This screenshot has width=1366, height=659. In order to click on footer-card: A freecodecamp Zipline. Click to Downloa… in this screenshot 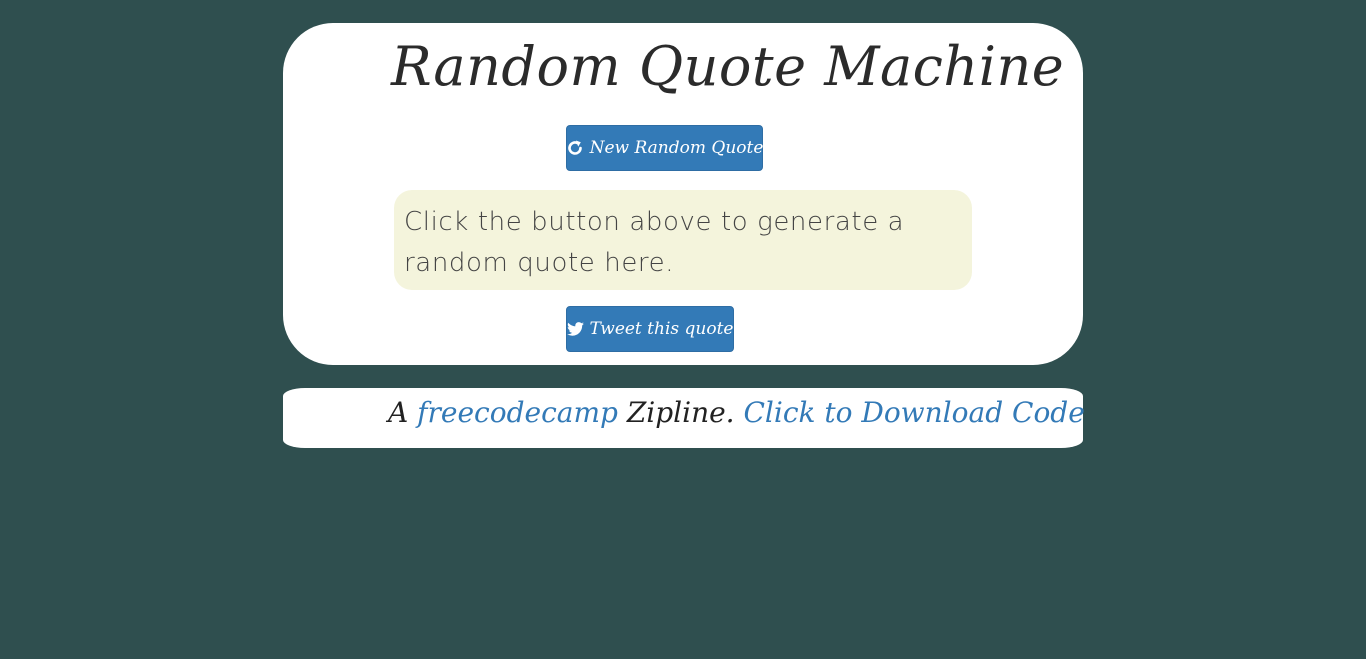, I will do `click(684, 418)`.